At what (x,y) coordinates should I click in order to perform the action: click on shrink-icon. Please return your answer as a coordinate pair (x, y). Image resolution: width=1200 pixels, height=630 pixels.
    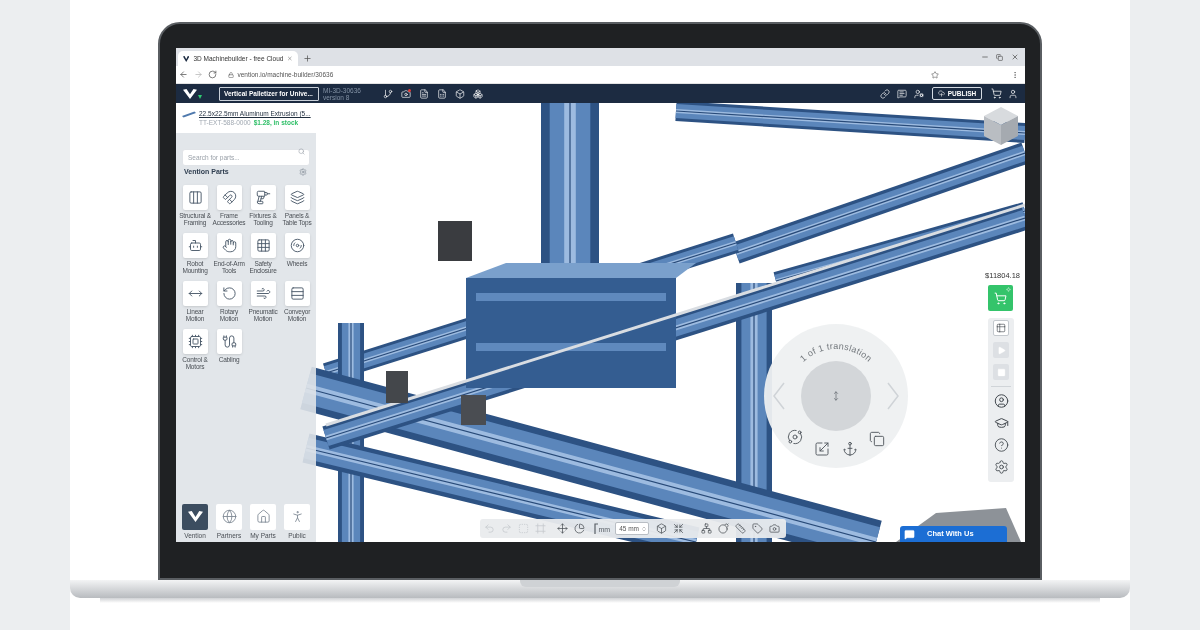
    Looking at the image, I should click on (679, 528).